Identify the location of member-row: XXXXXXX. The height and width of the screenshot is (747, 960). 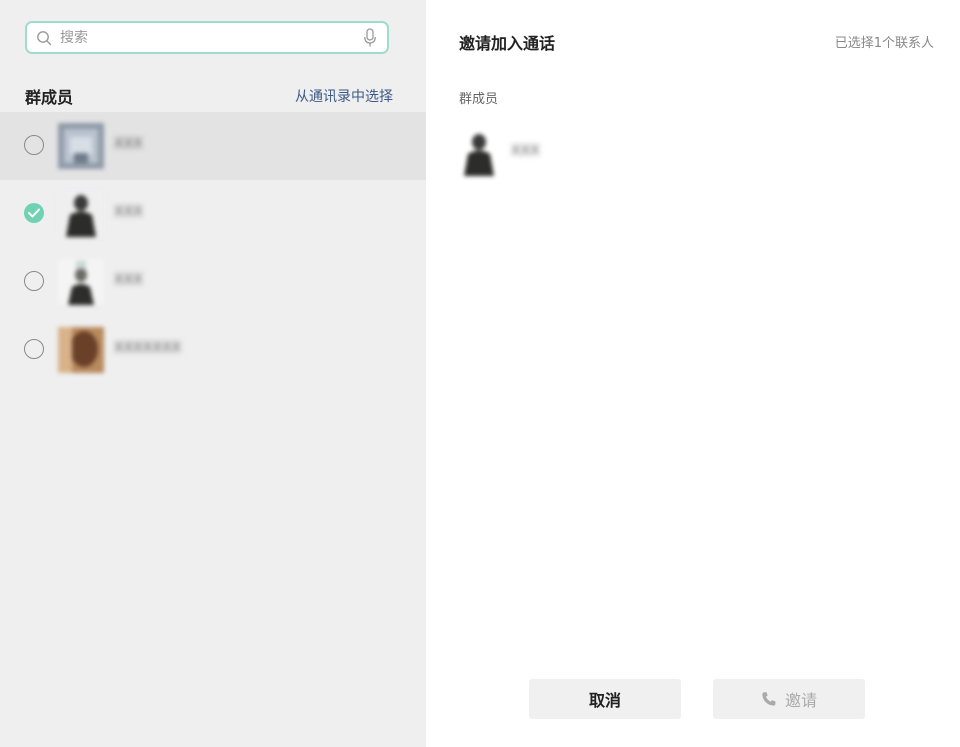
(213, 350).